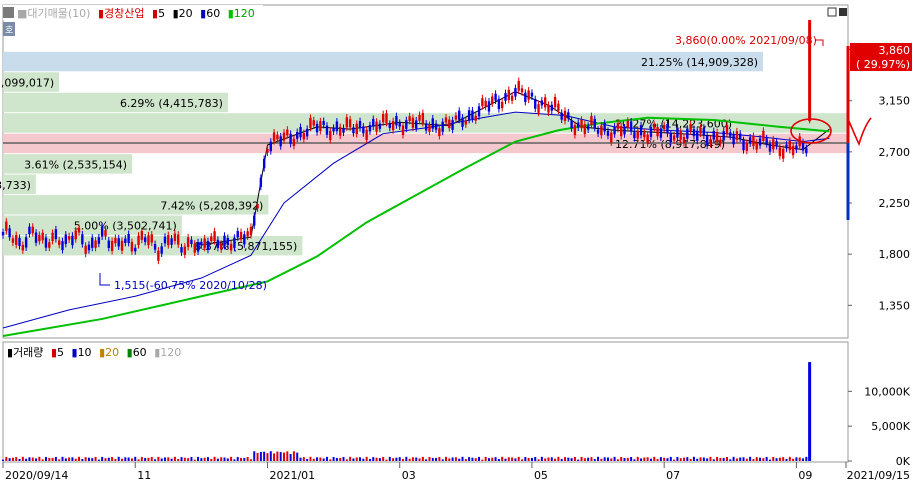  Describe the element at coordinates (887, 391) in the screenshot. I see `volume-tick-label: 10,000K` at that location.